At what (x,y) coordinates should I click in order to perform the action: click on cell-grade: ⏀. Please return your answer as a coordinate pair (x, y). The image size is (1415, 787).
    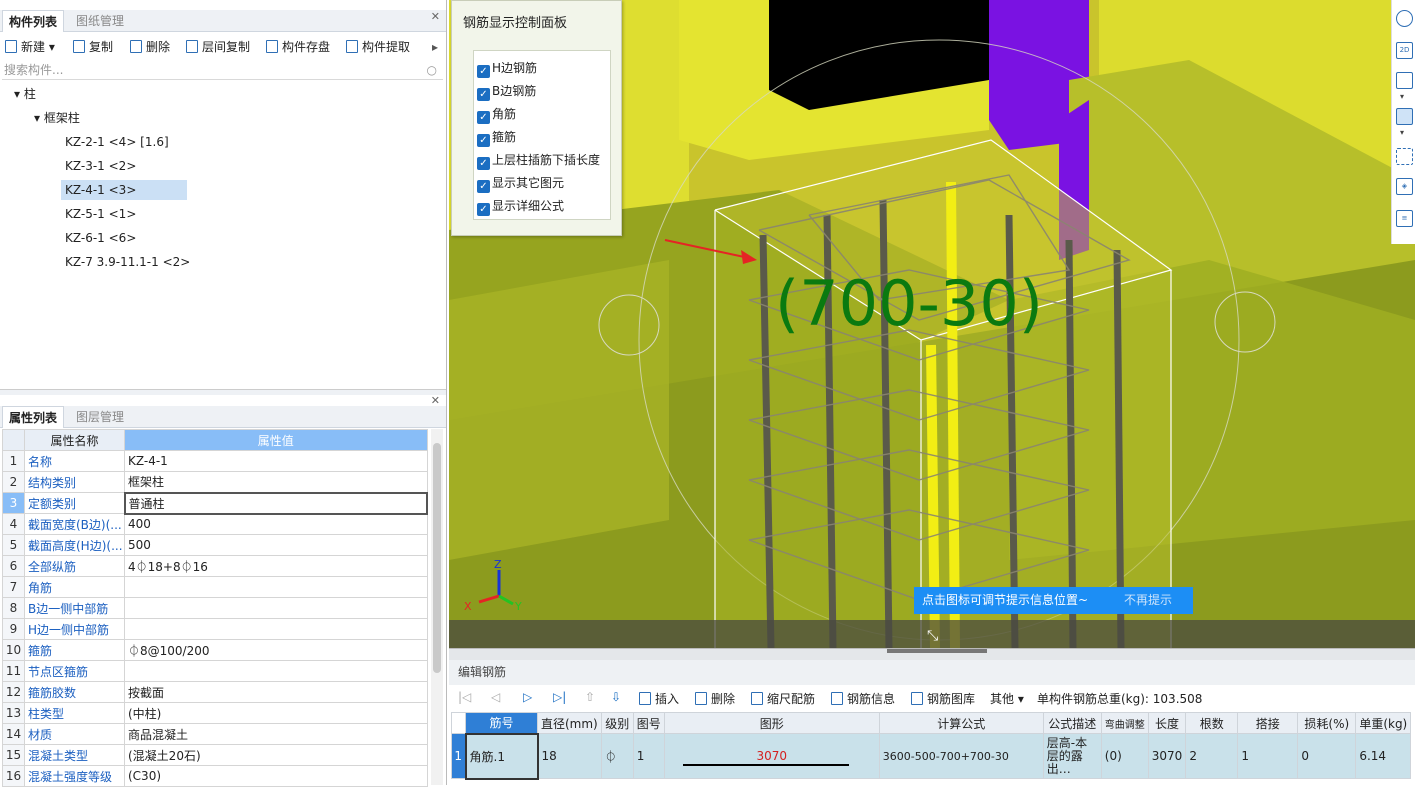
    Looking at the image, I should click on (617, 756).